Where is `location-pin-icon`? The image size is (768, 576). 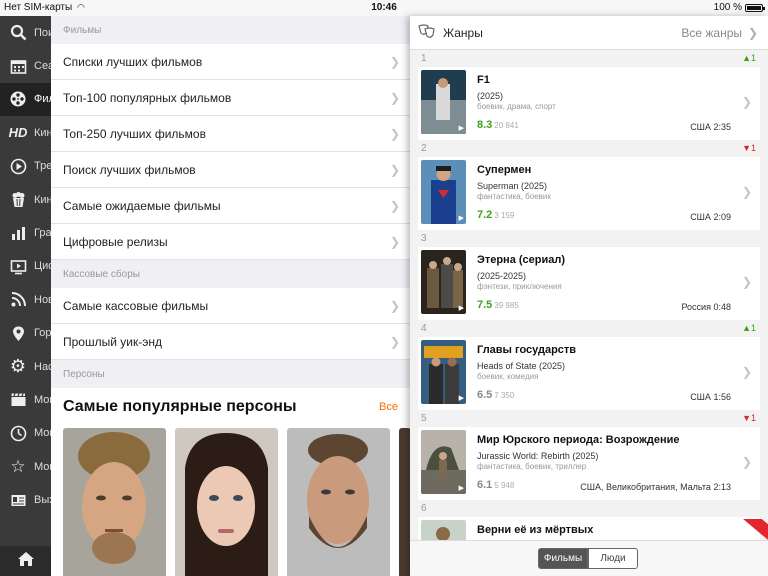
location-pin-icon is located at coordinates (18, 333).